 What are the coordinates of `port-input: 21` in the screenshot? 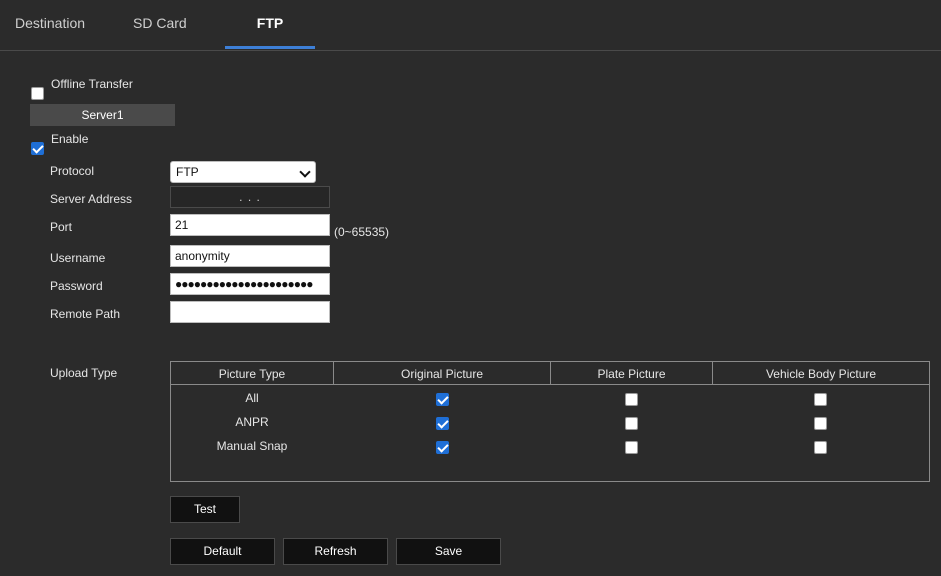 It's located at (250, 225).